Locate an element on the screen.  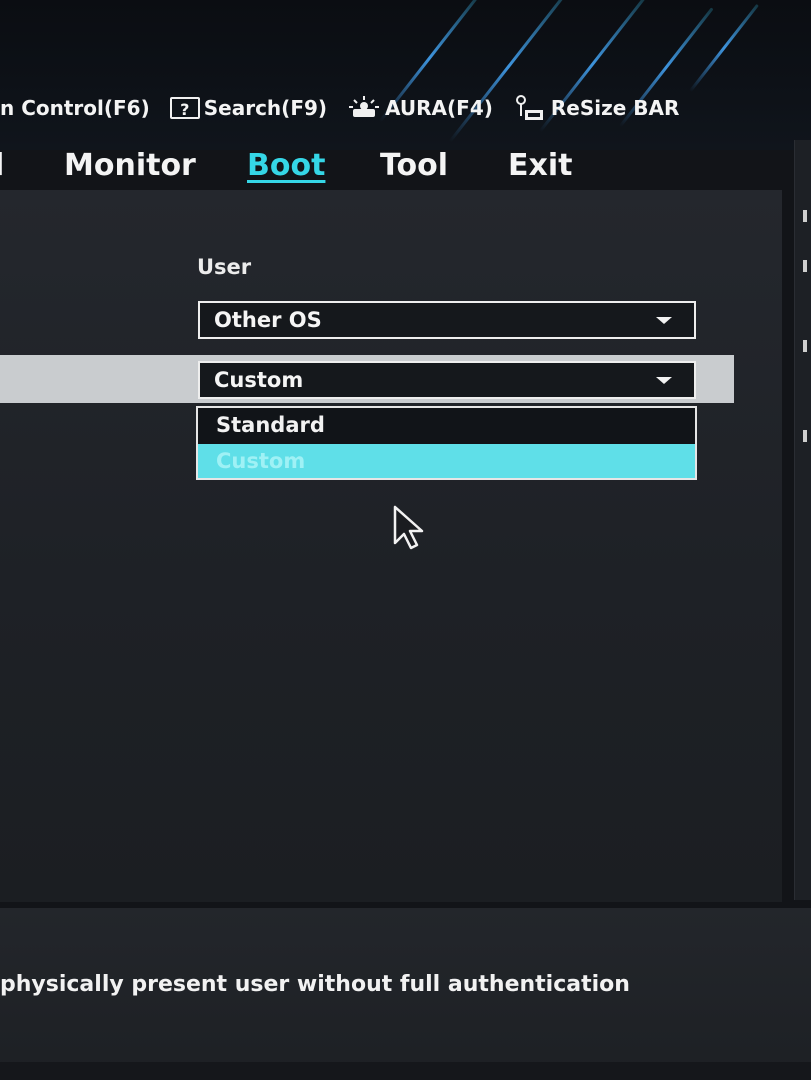
os-type-value: Other OS is located at coordinates (268, 320).